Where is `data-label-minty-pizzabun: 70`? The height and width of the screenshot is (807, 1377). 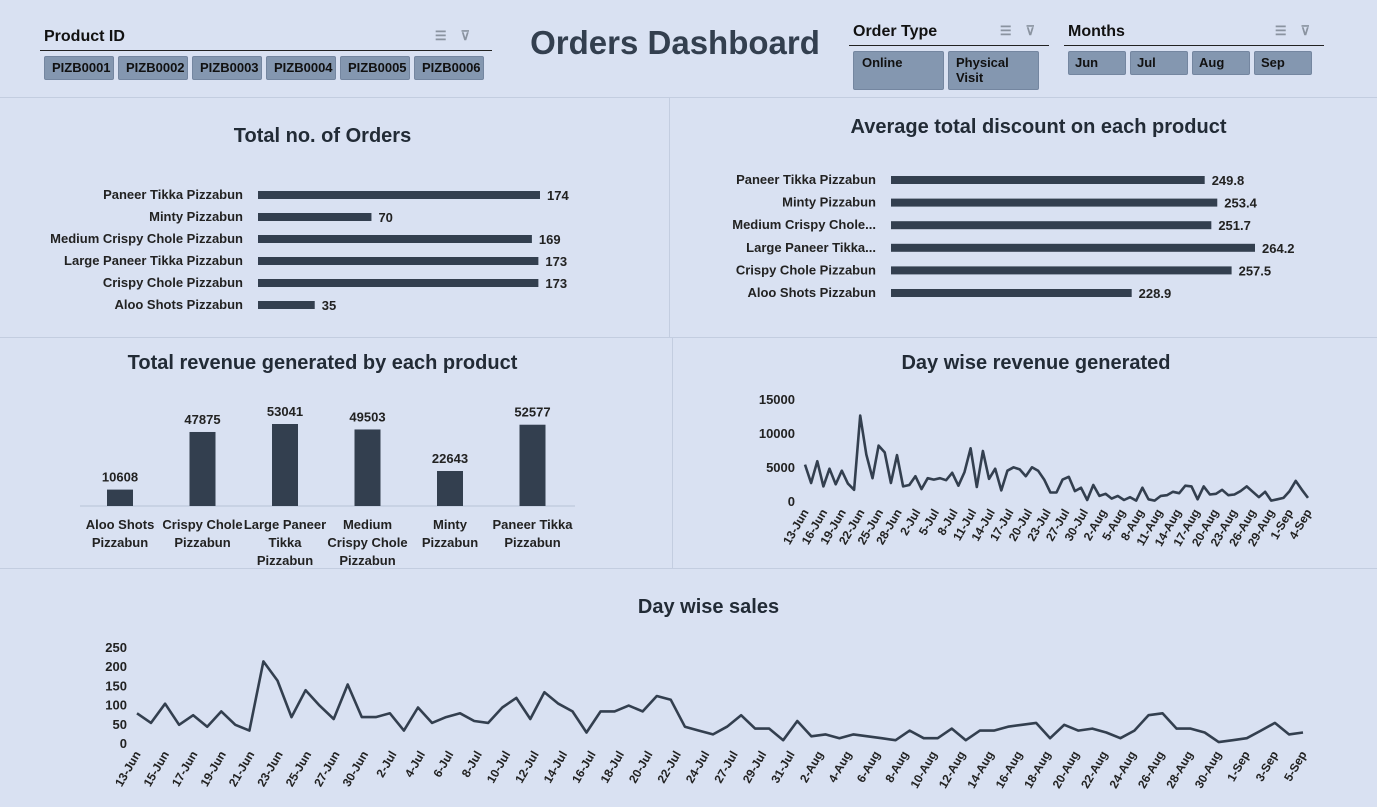
data-label-minty-pizzabun: 70 is located at coordinates (385, 217).